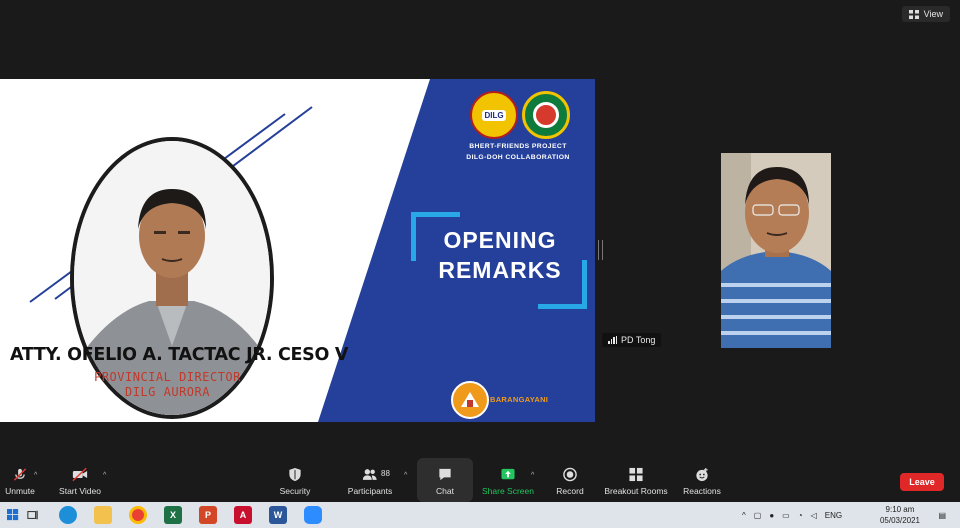 The height and width of the screenshot is (528, 960). What do you see at coordinates (80, 474) in the screenshot?
I see `video-camera-off-icon` at bounding box center [80, 474].